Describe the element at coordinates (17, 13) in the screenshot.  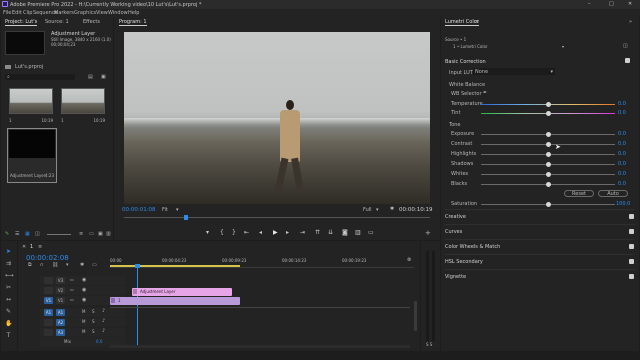
I see `menu-edit: Edit` at that location.